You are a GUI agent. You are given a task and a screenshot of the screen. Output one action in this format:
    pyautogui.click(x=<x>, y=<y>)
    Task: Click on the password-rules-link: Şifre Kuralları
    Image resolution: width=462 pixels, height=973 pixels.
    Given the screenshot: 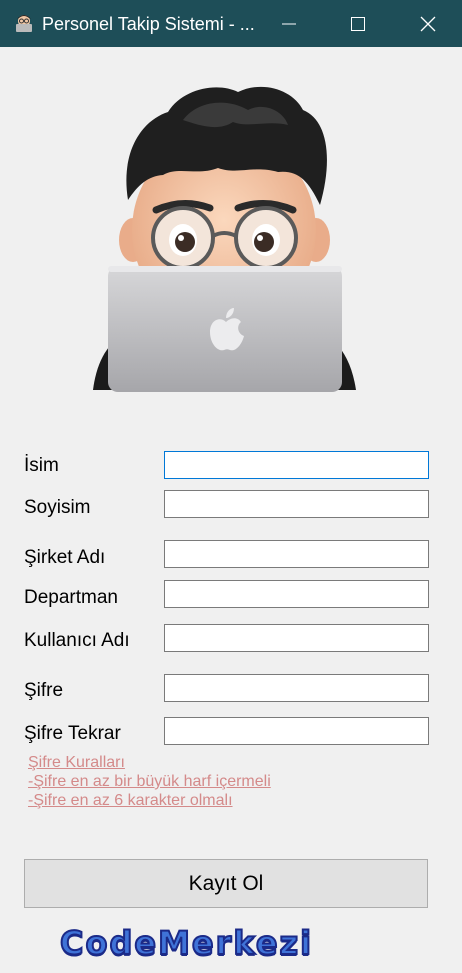 What is the action you would take?
    pyautogui.click(x=76, y=763)
    